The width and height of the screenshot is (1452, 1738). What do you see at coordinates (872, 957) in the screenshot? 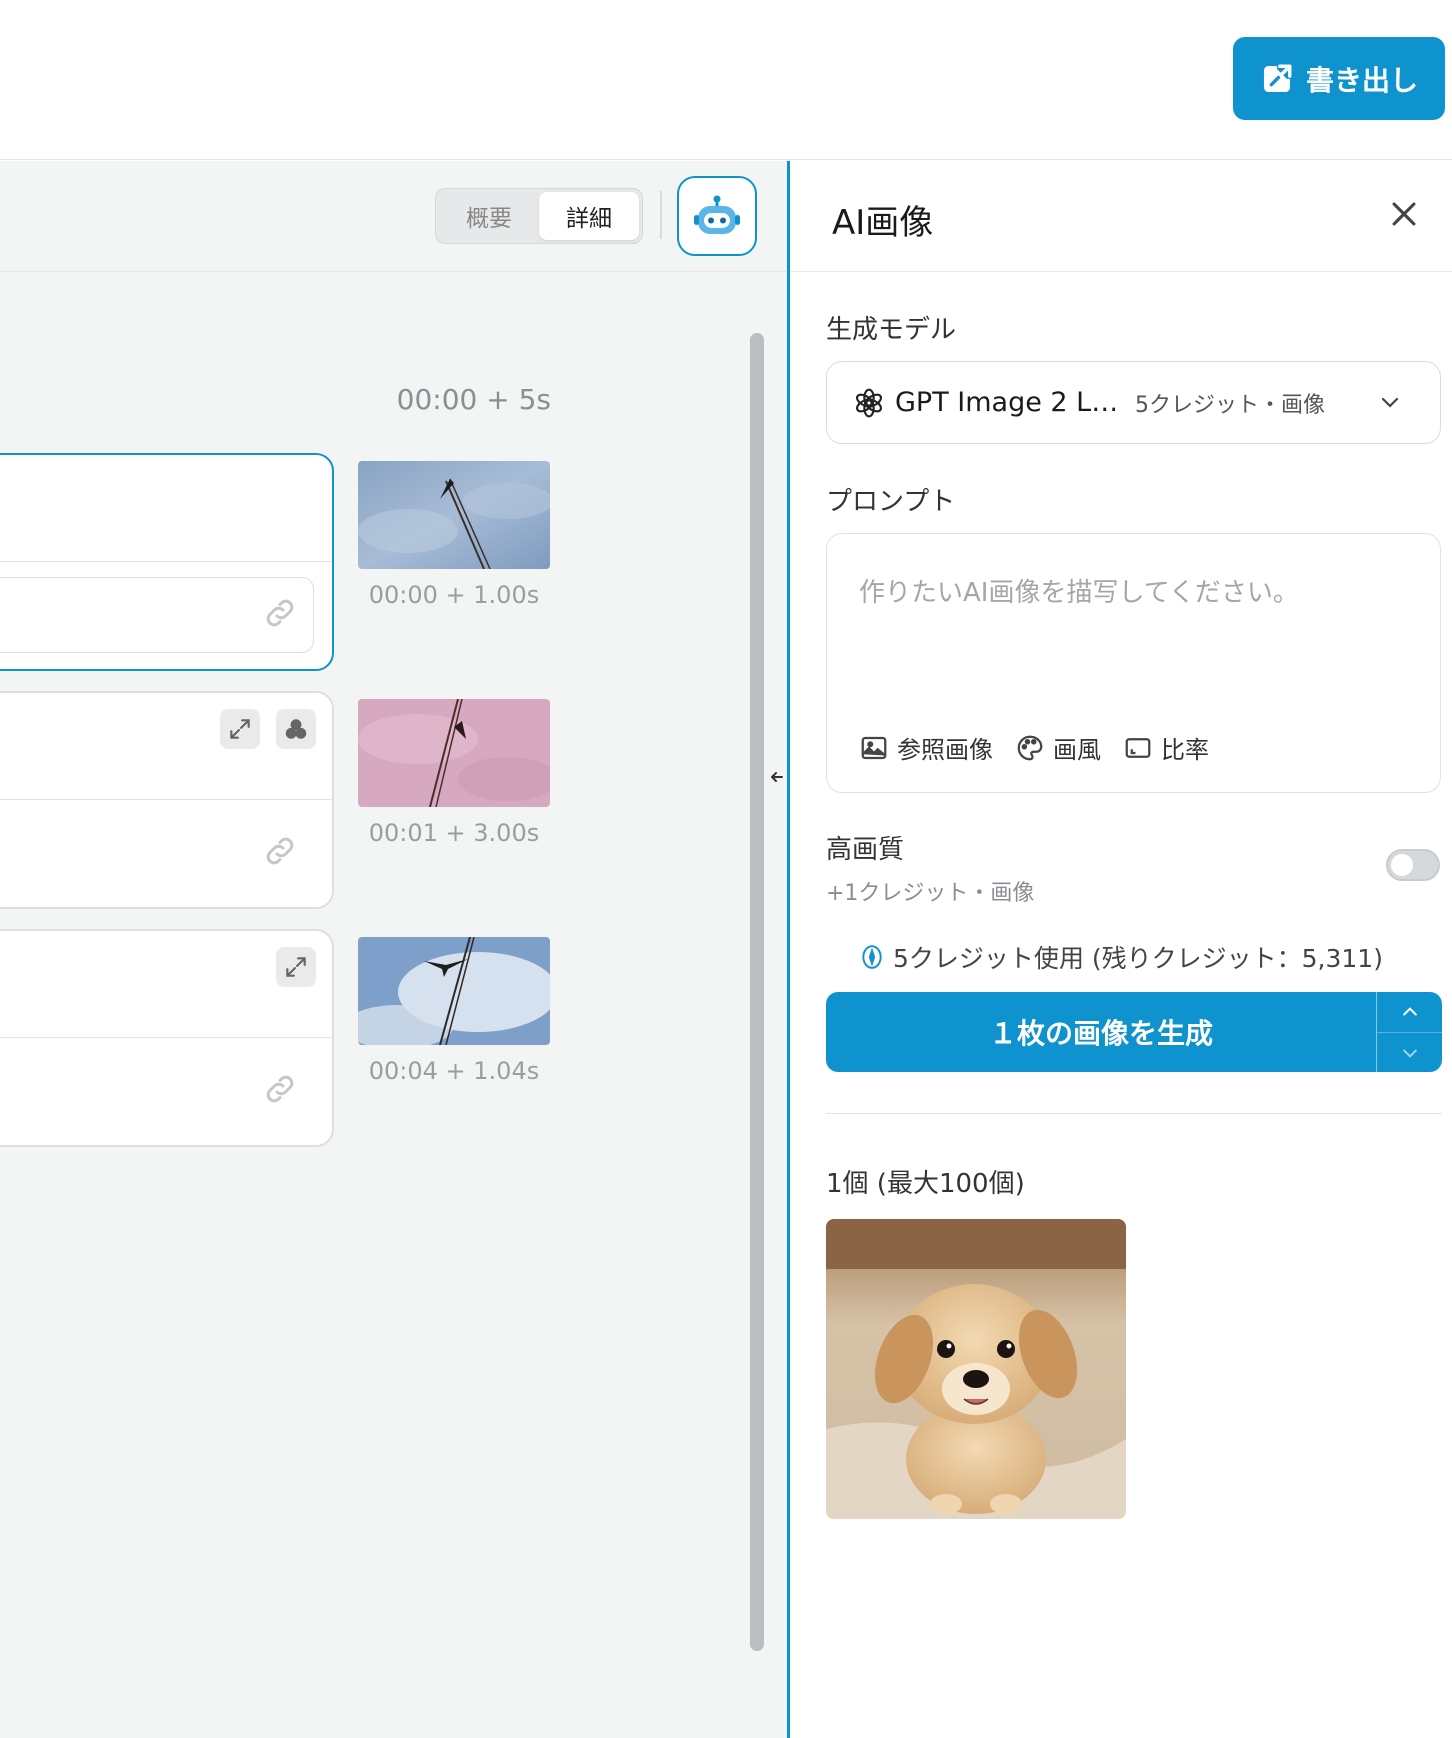
I see `credit-icon` at bounding box center [872, 957].